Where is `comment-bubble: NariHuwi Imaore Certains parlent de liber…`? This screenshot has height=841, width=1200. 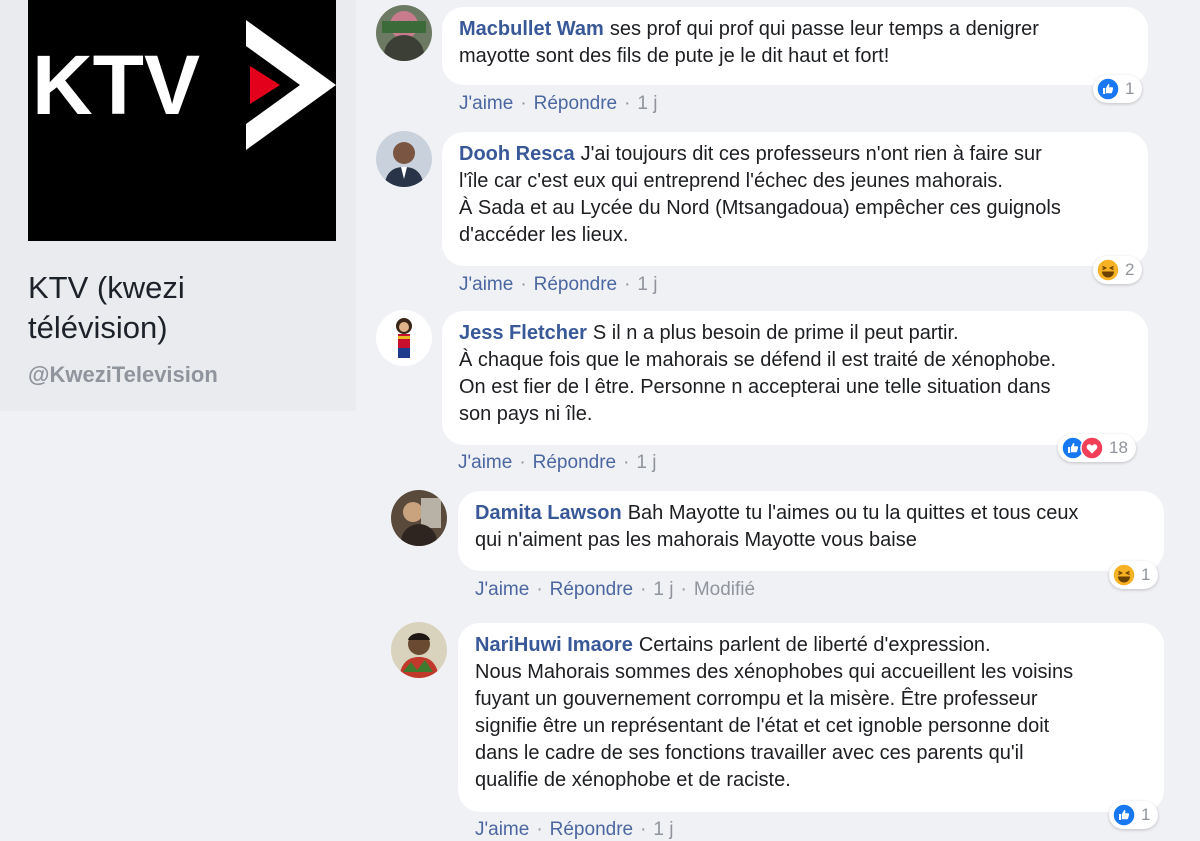
comment-bubble: NariHuwi Imaore Certains parlent de liber… is located at coordinates (811, 717).